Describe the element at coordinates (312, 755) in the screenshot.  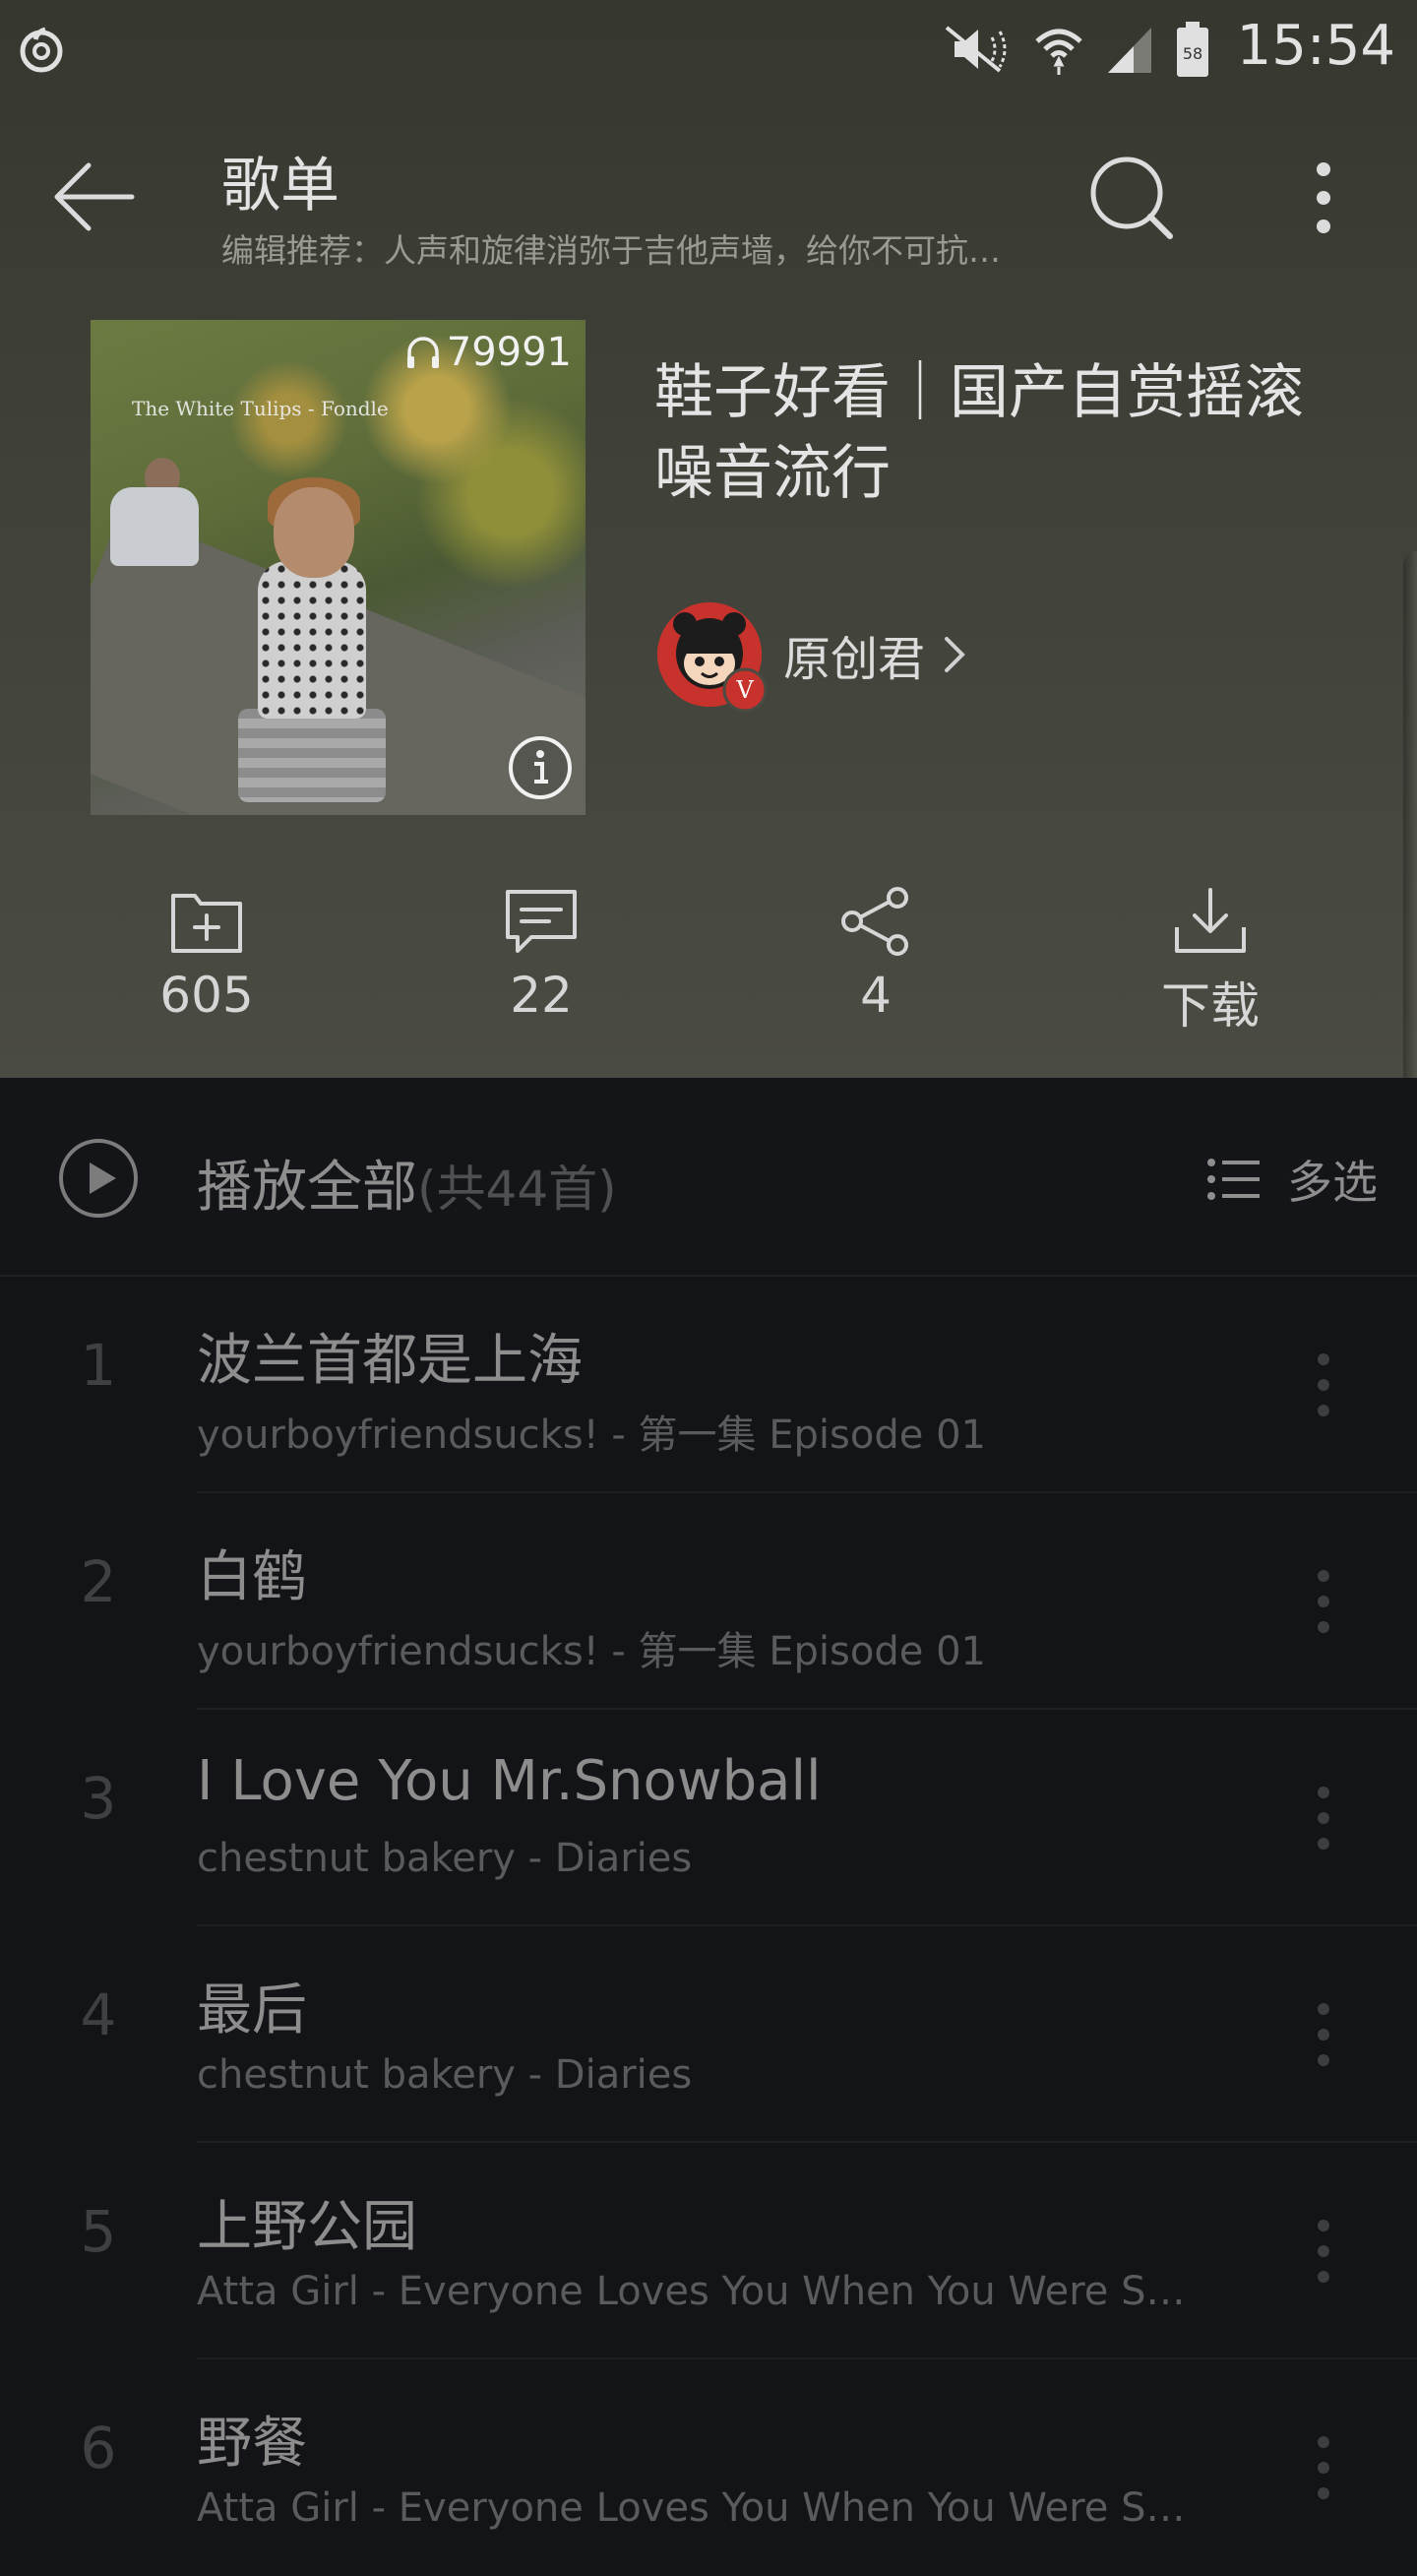
I see `cover-photo-girl-skirt` at that location.